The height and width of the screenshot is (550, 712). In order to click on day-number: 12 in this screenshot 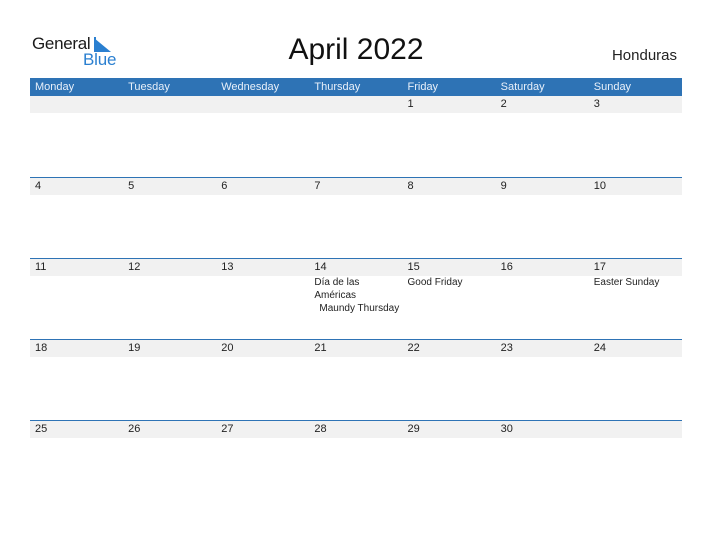, I will do `click(134, 267)`.